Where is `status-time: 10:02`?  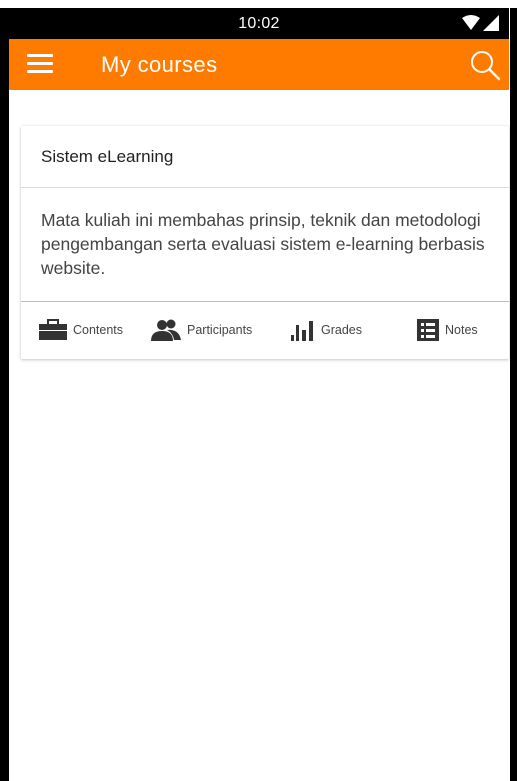 status-time: 10:02 is located at coordinates (259, 23).